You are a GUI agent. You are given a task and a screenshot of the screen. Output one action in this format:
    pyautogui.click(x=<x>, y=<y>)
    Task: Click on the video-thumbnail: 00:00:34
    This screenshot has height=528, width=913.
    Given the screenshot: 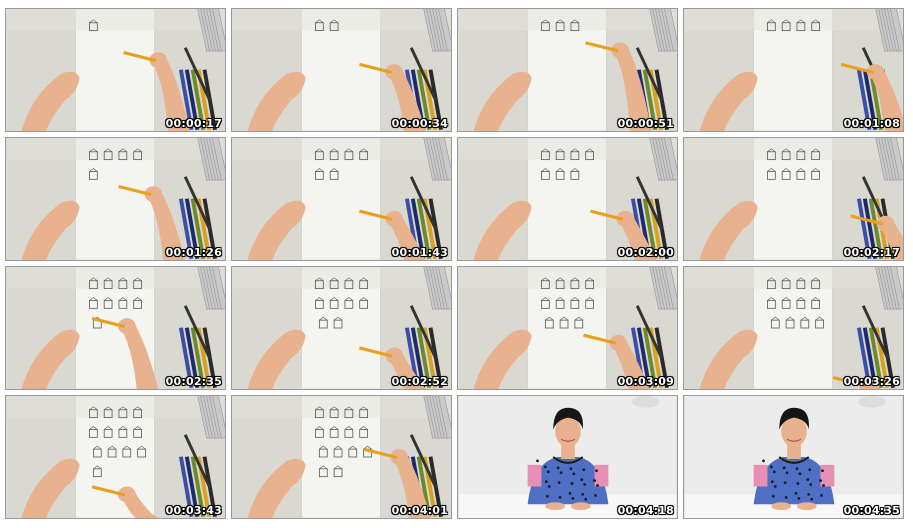 What is the action you would take?
    pyautogui.click(x=341, y=70)
    